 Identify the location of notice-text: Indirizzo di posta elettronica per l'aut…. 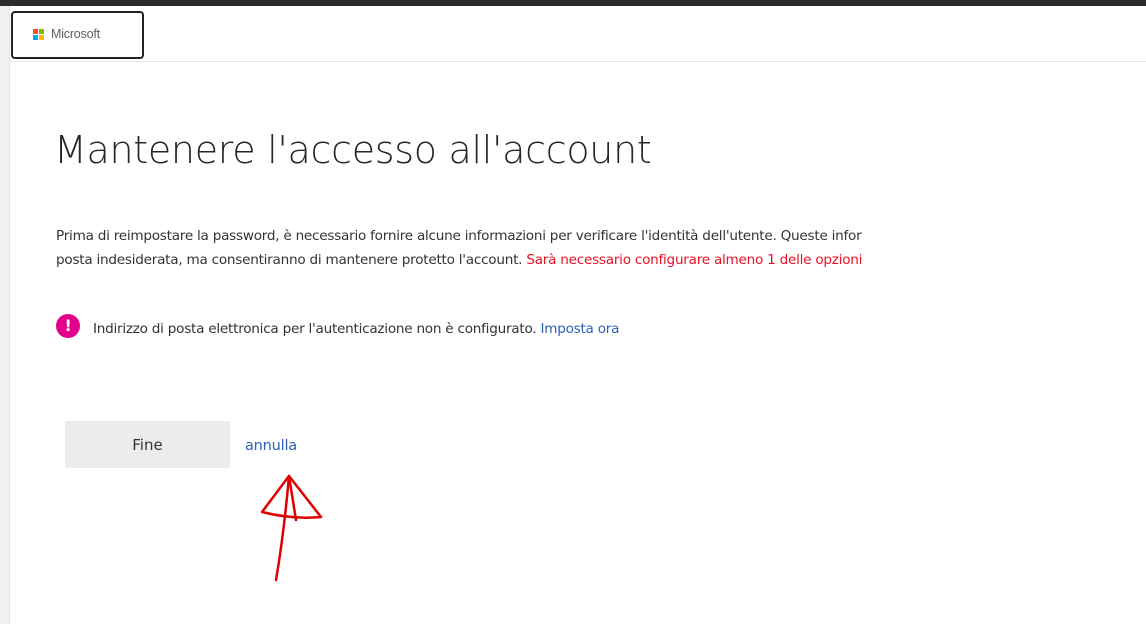
(317, 329).